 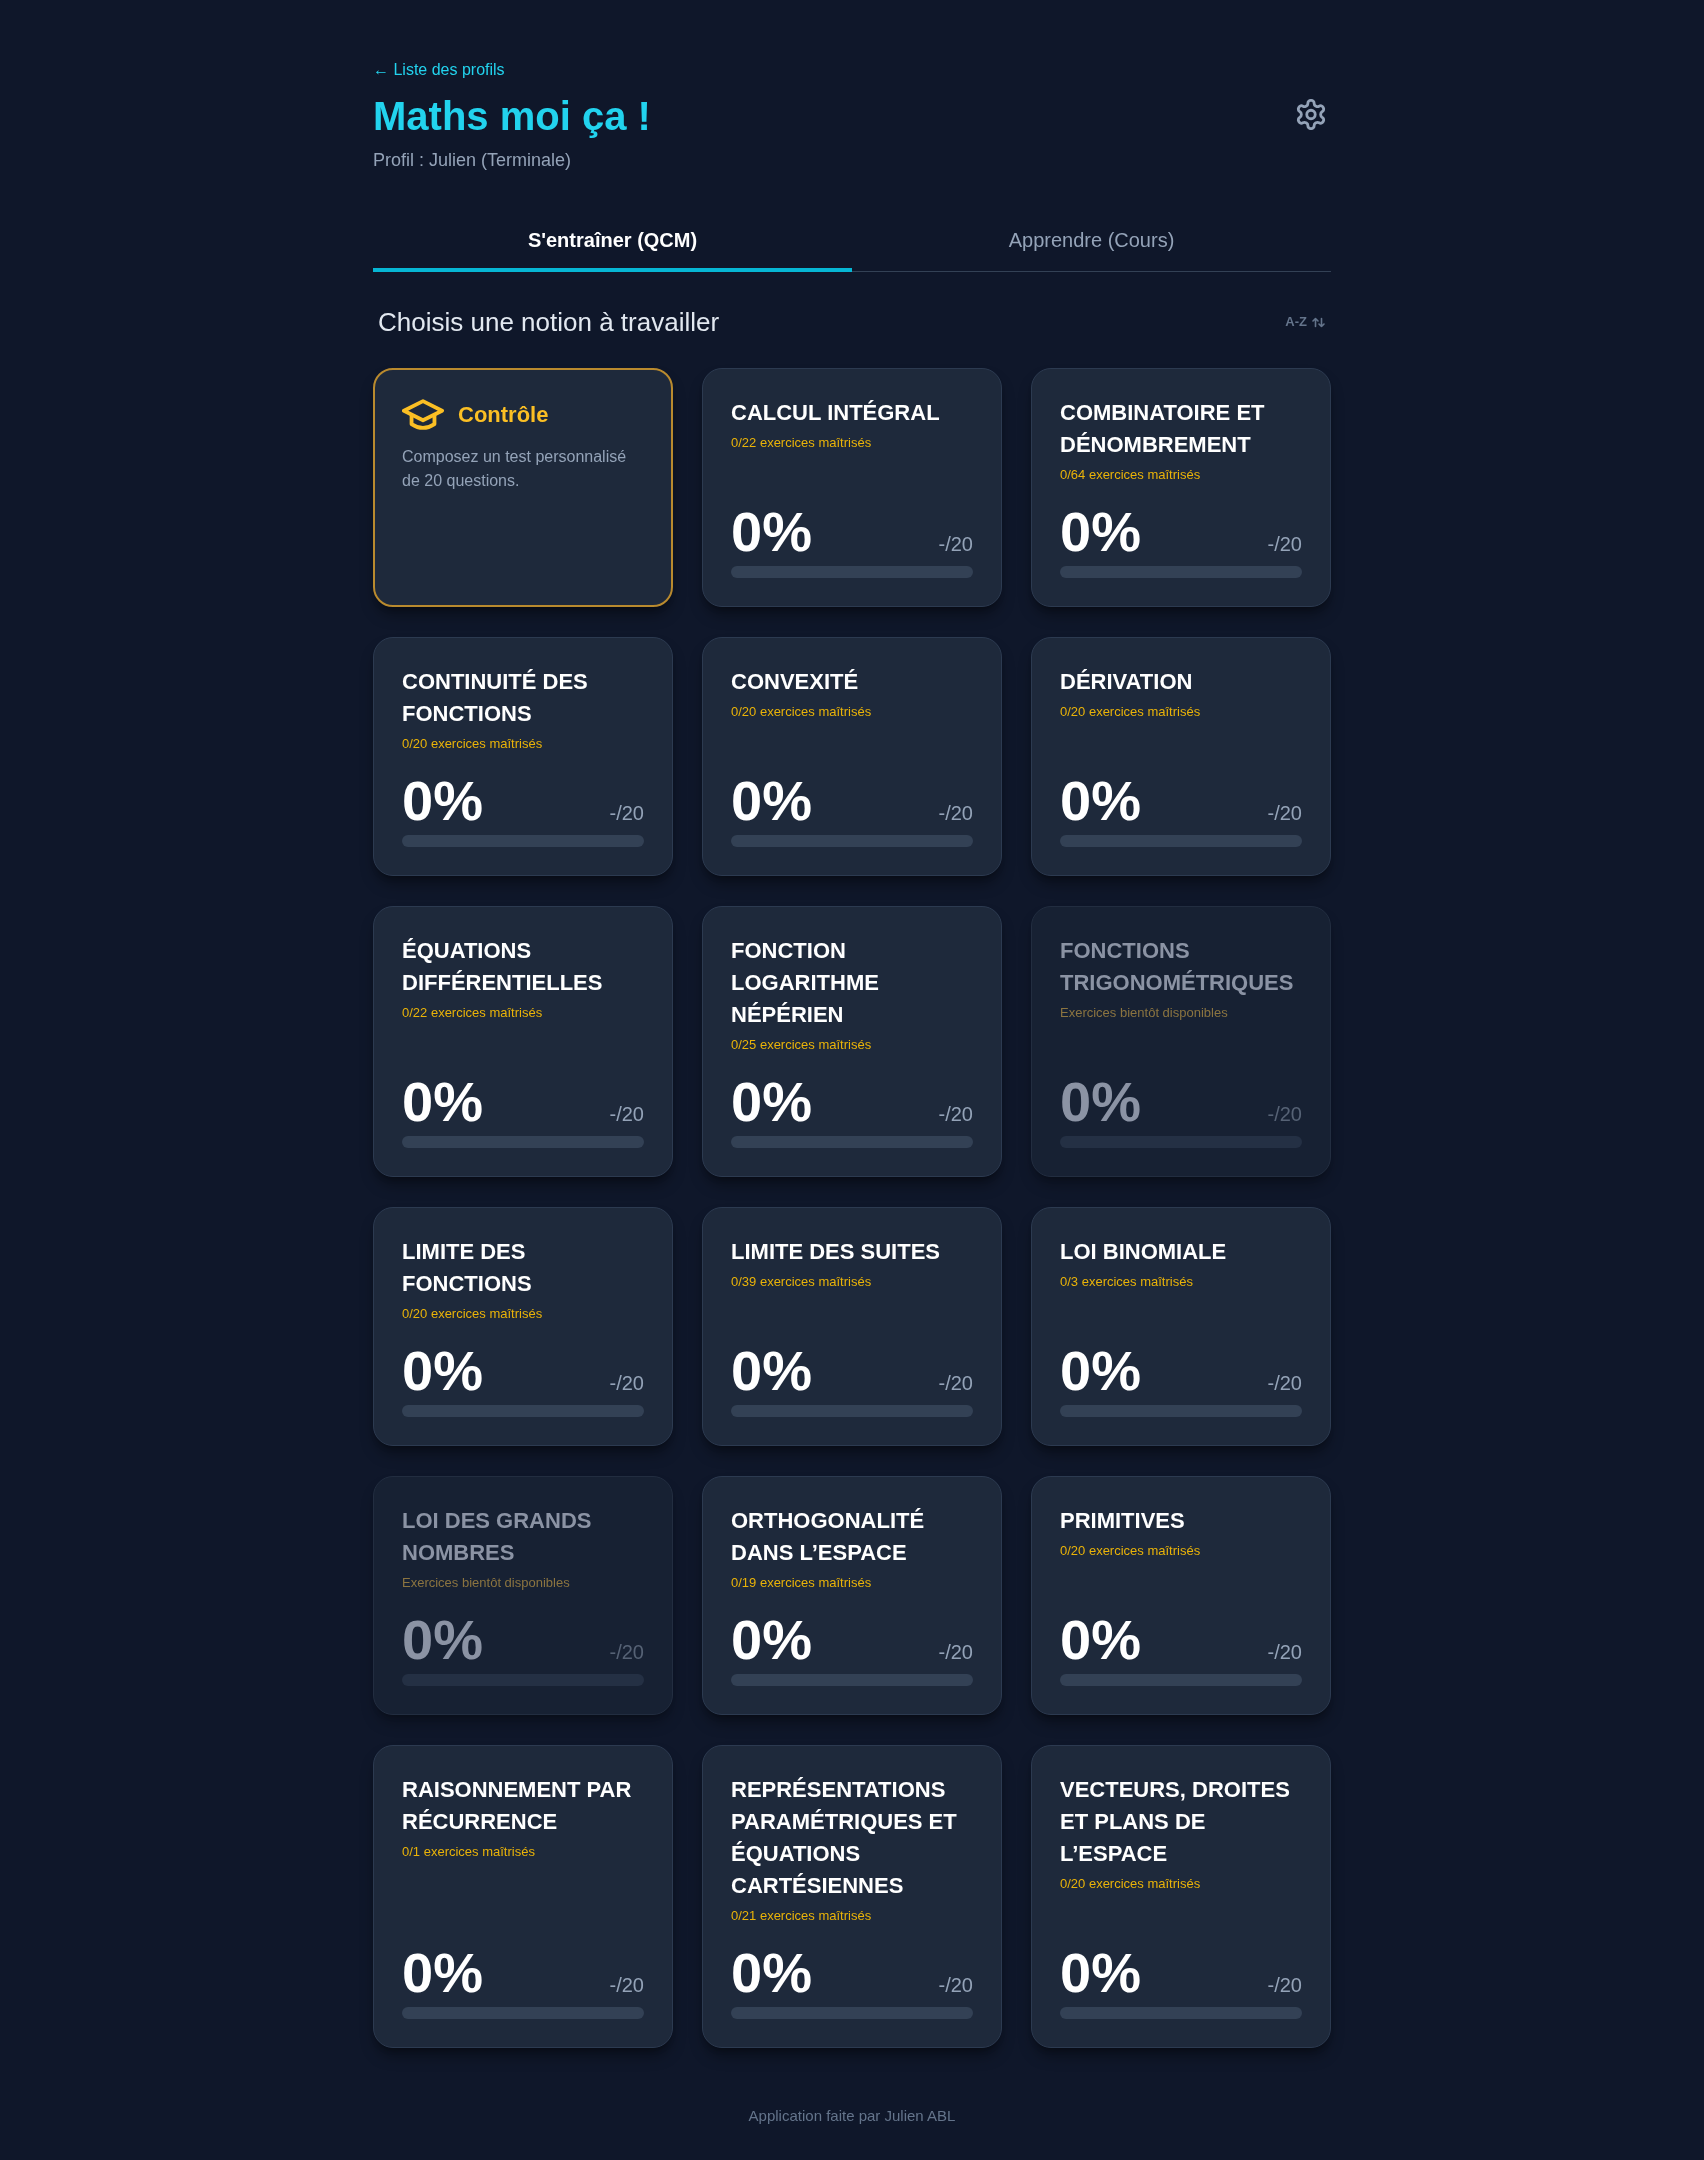 What do you see at coordinates (523, 1326) in the screenshot?
I see `notion-card: LIMITE DES FONCTIONS 0/20 exercices maîtrisés 0% -/20` at bounding box center [523, 1326].